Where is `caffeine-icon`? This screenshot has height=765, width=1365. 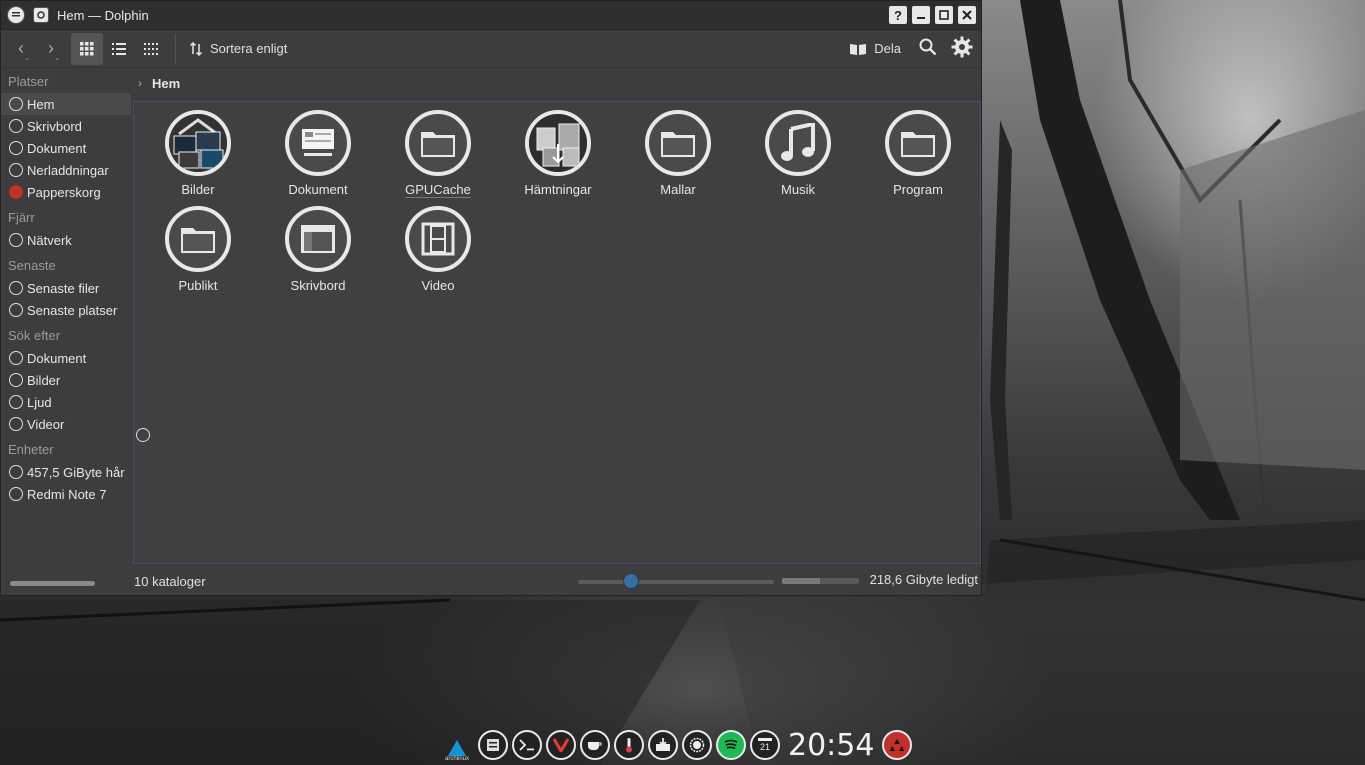
caffeine-icon is located at coordinates (595, 745).